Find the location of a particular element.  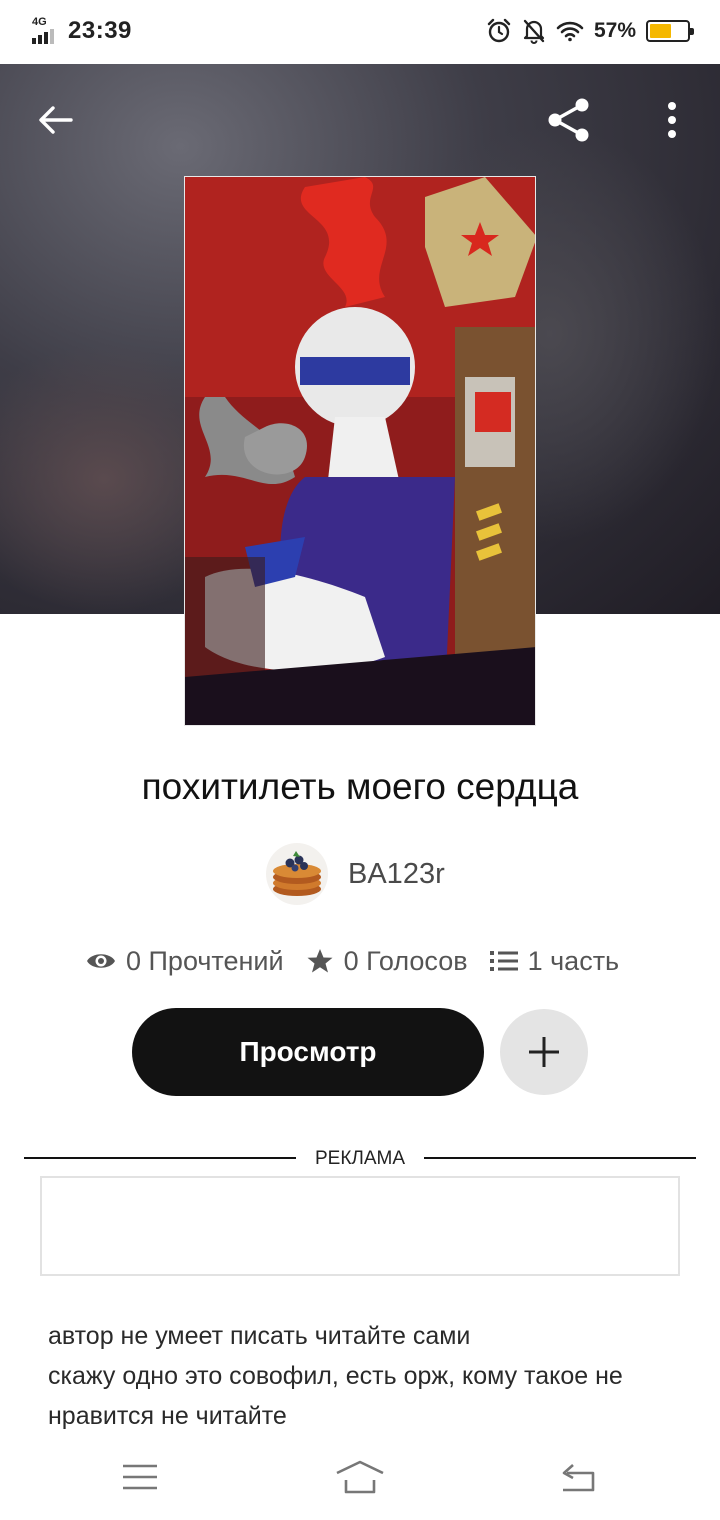

share-button is located at coordinates (568, 120).